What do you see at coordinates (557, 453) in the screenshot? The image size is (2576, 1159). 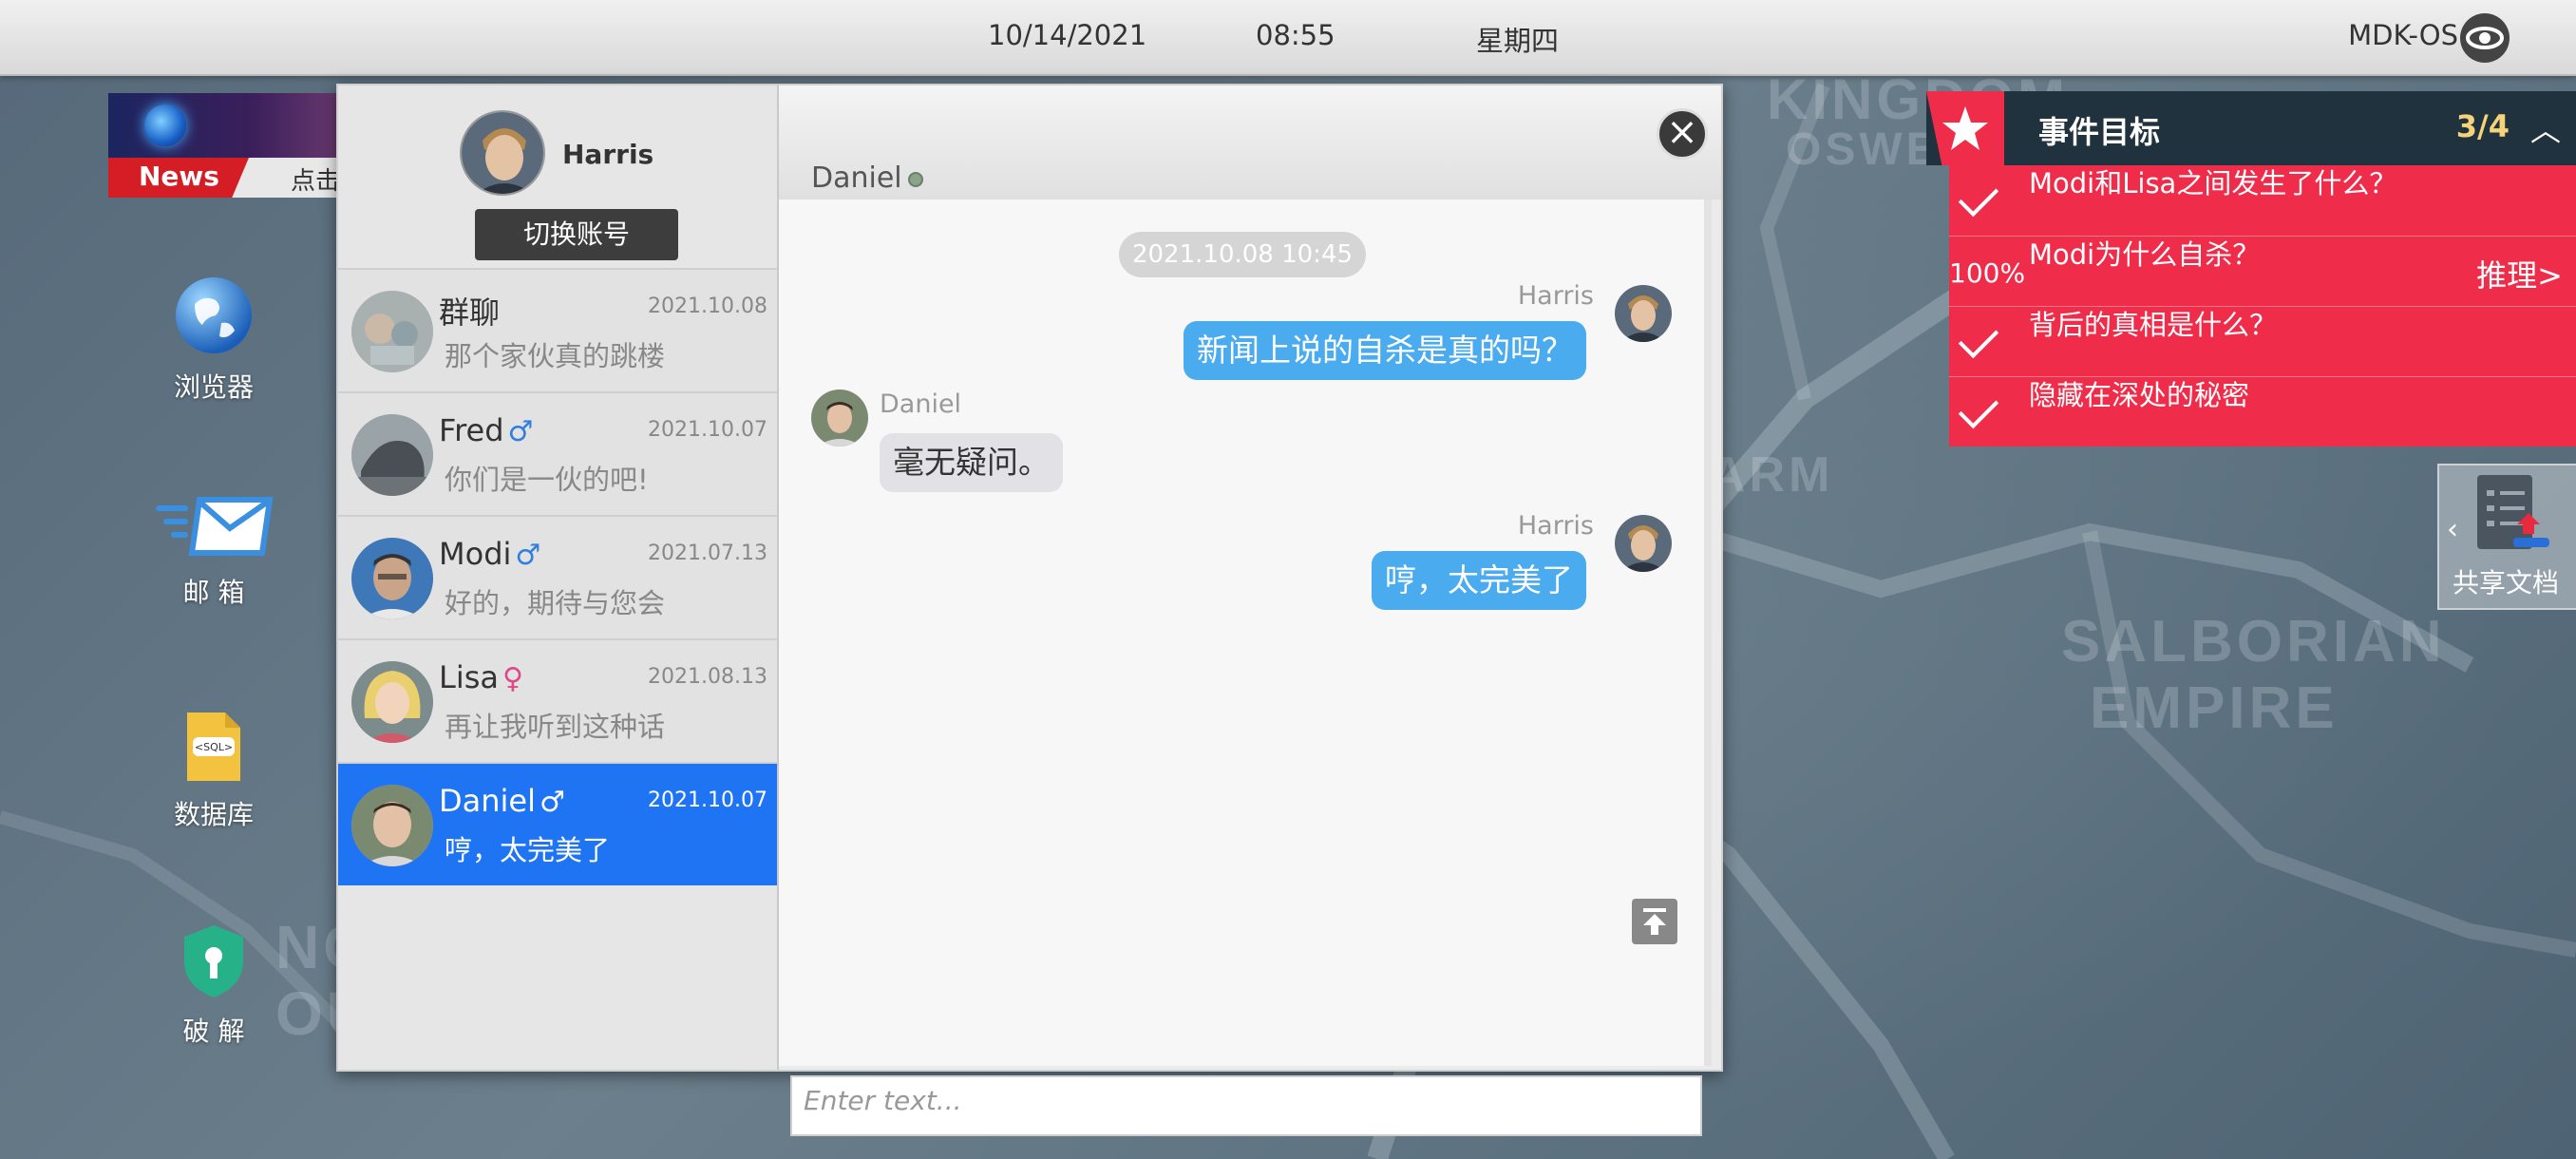 I see `contact-item-fred: Fred ♂ 2021.10.07 你们是一伙的吧!` at bounding box center [557, 453].